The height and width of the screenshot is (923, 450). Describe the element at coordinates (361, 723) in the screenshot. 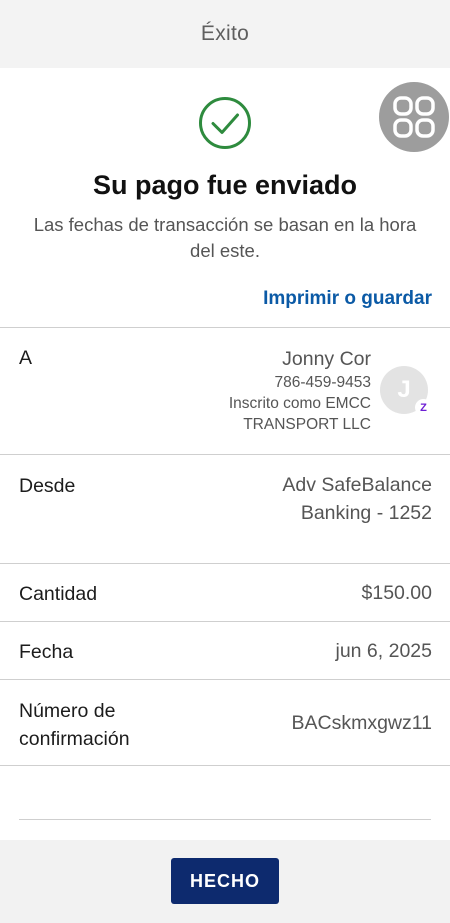

I see `confirmation-number: BACskmxgwz11` at that location.